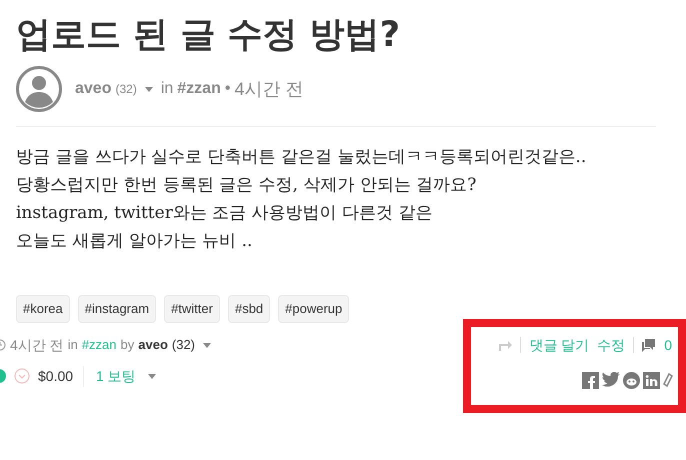 The image size is (686, 460). What do you see at coordinates (649, 345) in the screenshot?
I see `comments-icon` at bounding box center [649, 345].